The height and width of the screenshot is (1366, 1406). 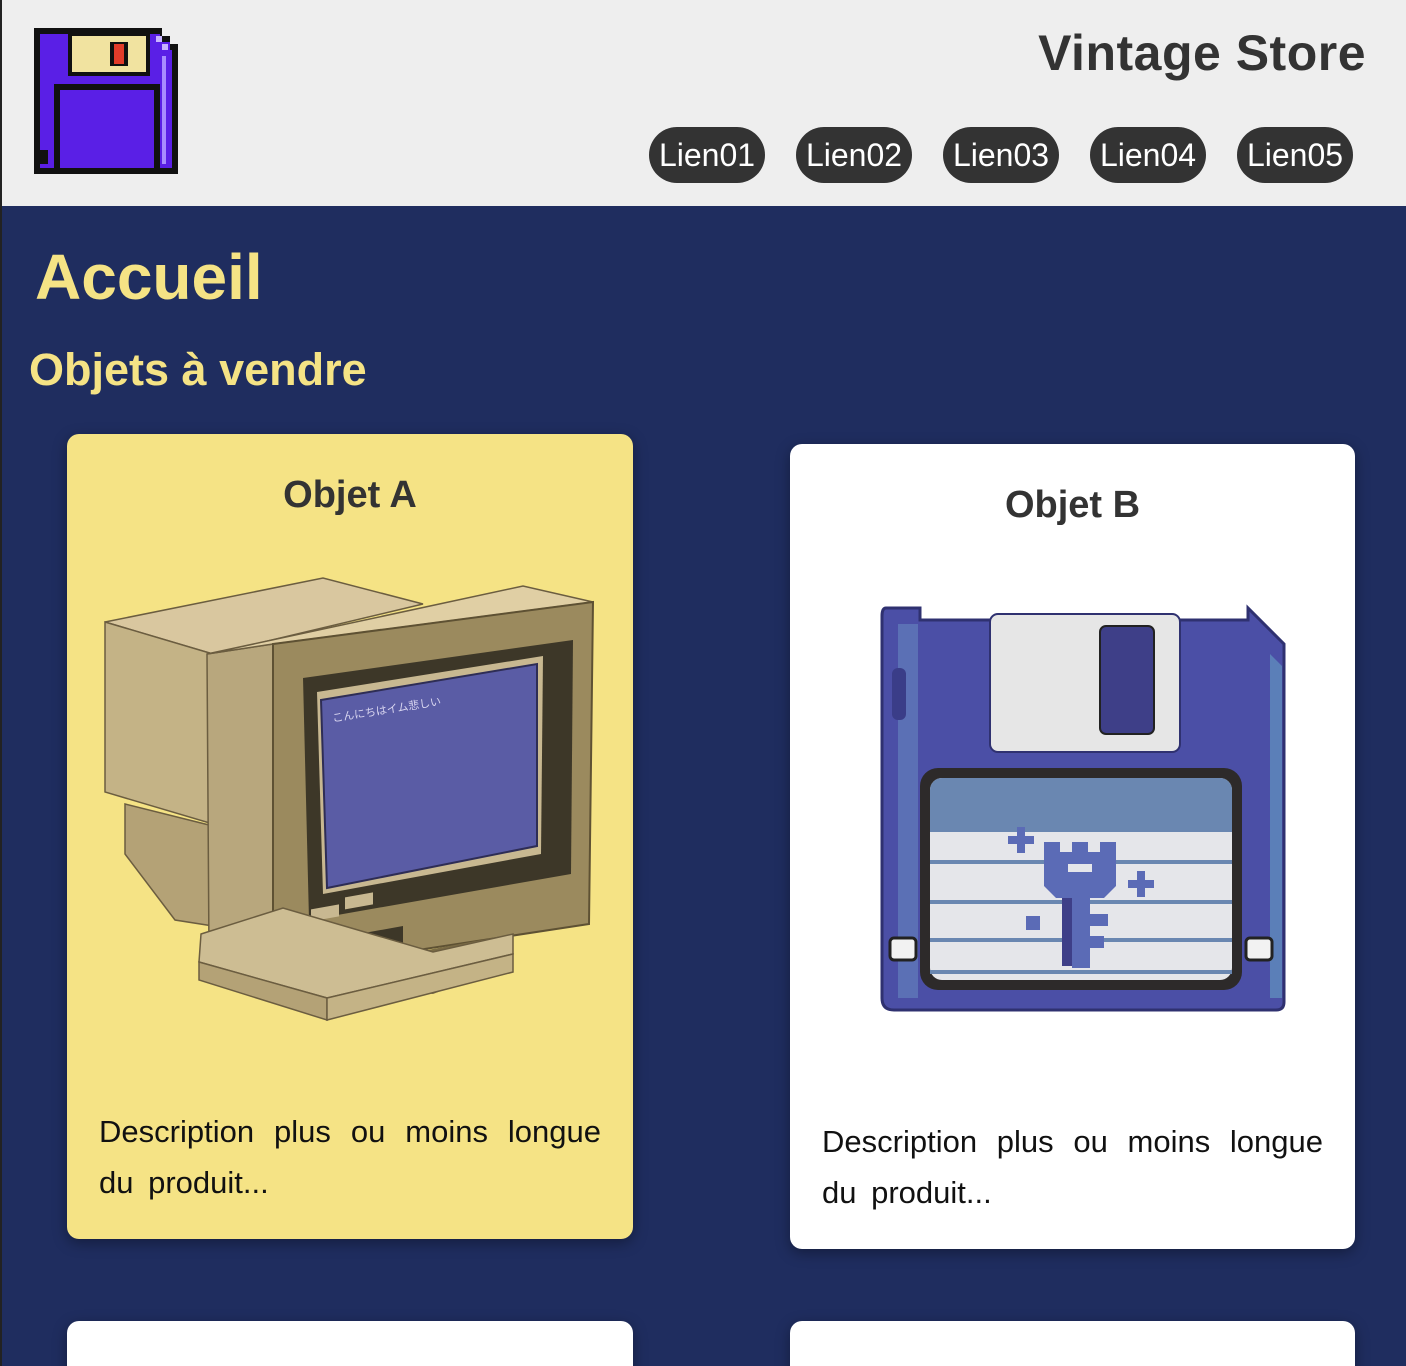 I want to click on nav-link-2: Lien02, so click(x=854, y=155).